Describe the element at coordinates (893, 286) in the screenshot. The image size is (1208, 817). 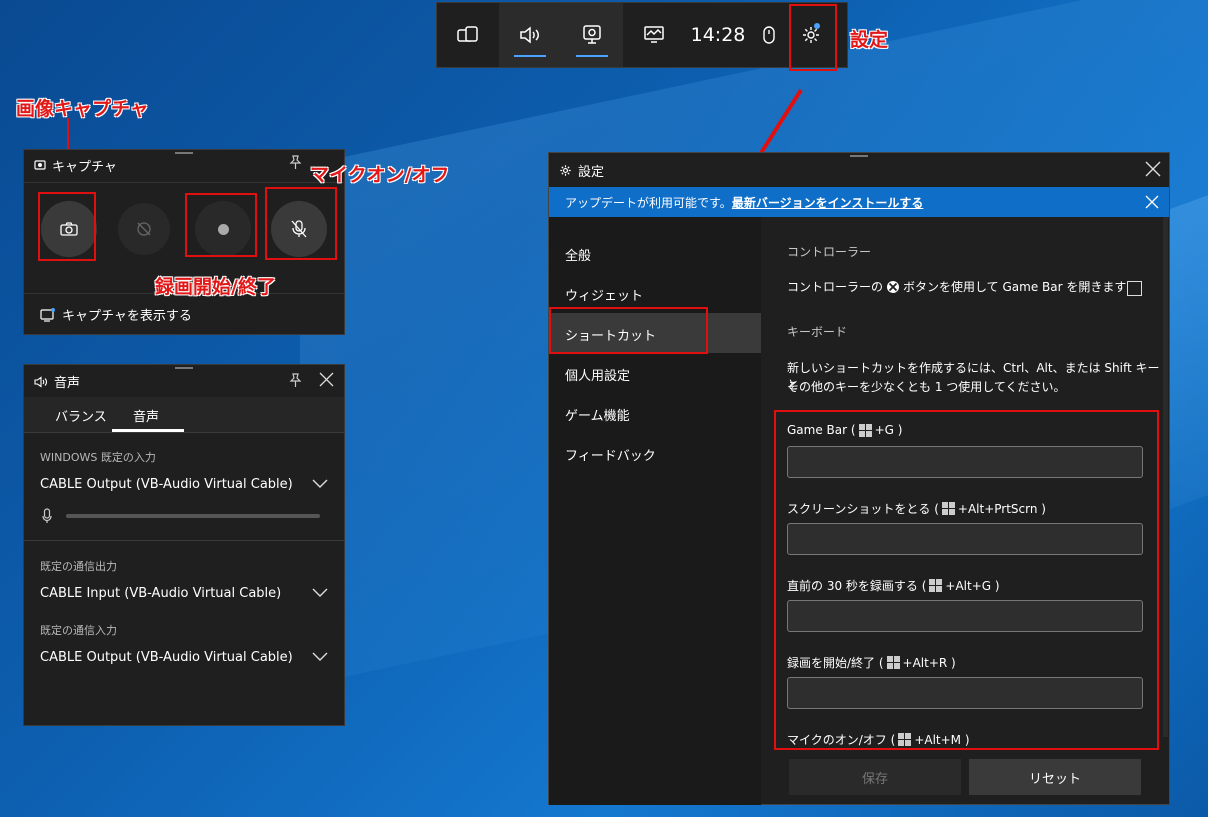
I see `xbox-icon` at that location.